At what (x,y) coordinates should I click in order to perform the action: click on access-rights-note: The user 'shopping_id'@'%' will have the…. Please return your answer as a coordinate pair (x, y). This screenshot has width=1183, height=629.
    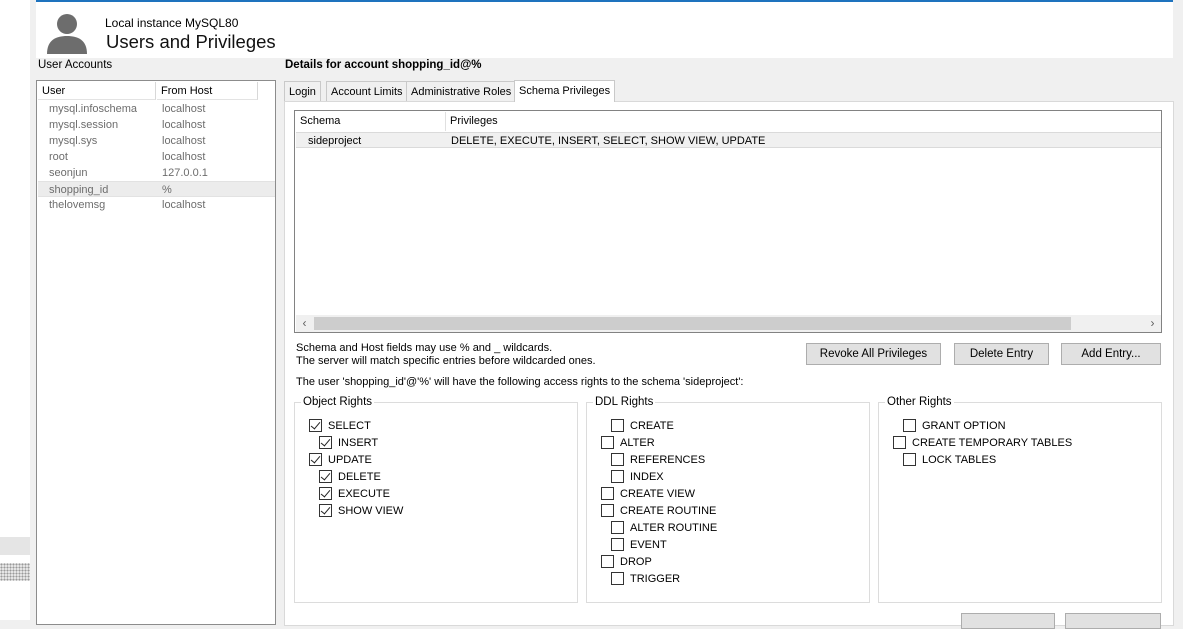
    Looking at the image, I should click on (520, 382).